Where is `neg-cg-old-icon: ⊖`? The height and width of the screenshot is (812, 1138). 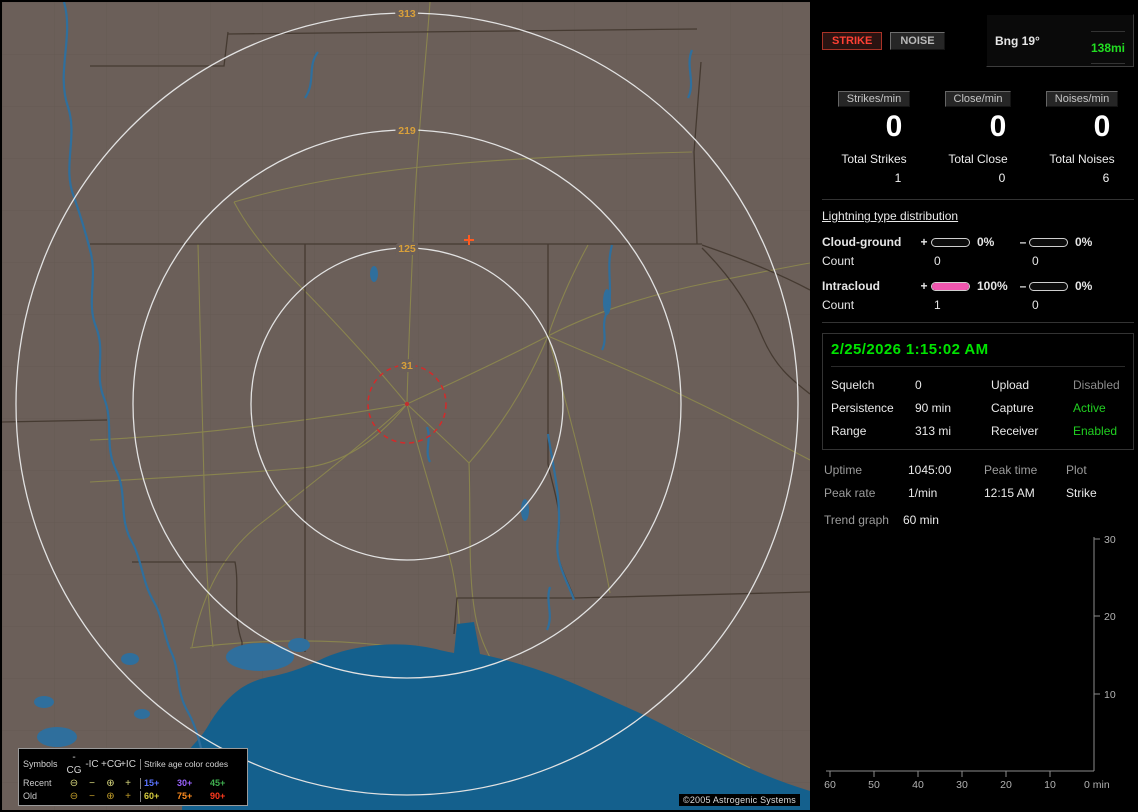 neg-cg-old-icon: ⊖ is located at coordinates (74, 796).